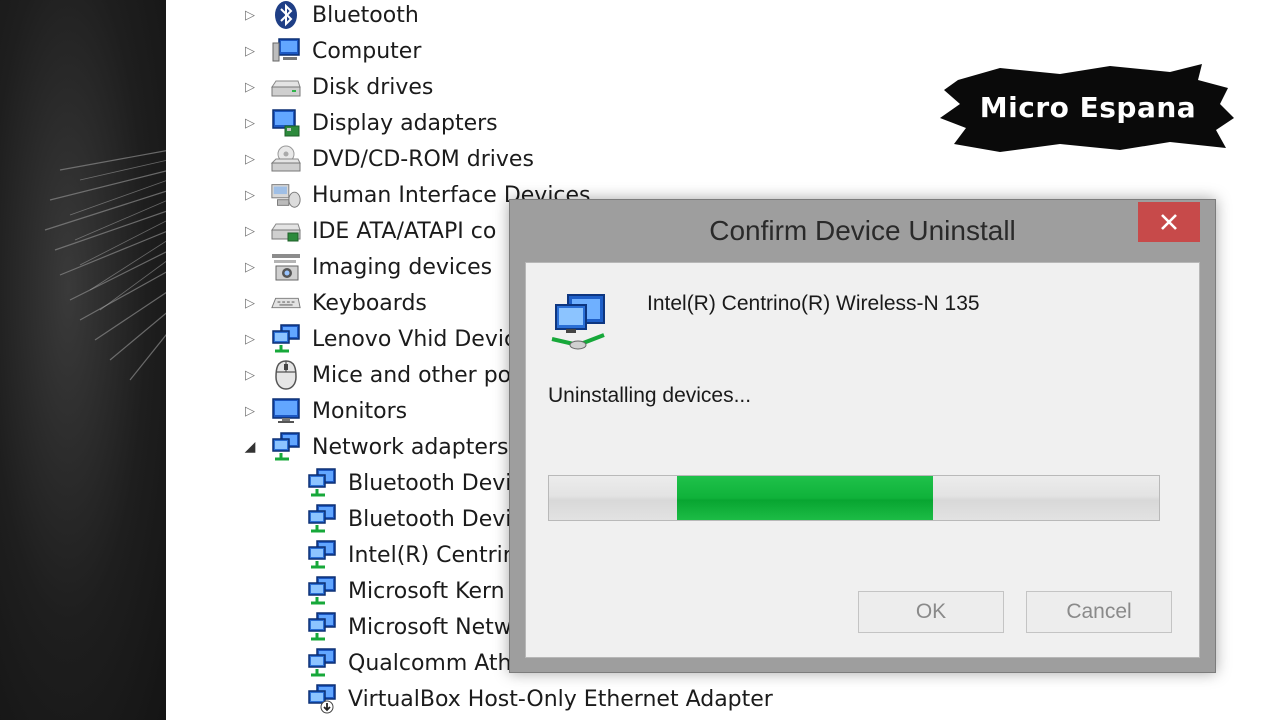 The image size is (1280, 720). I want to click on ide-controller-icon, so click(286, 231).